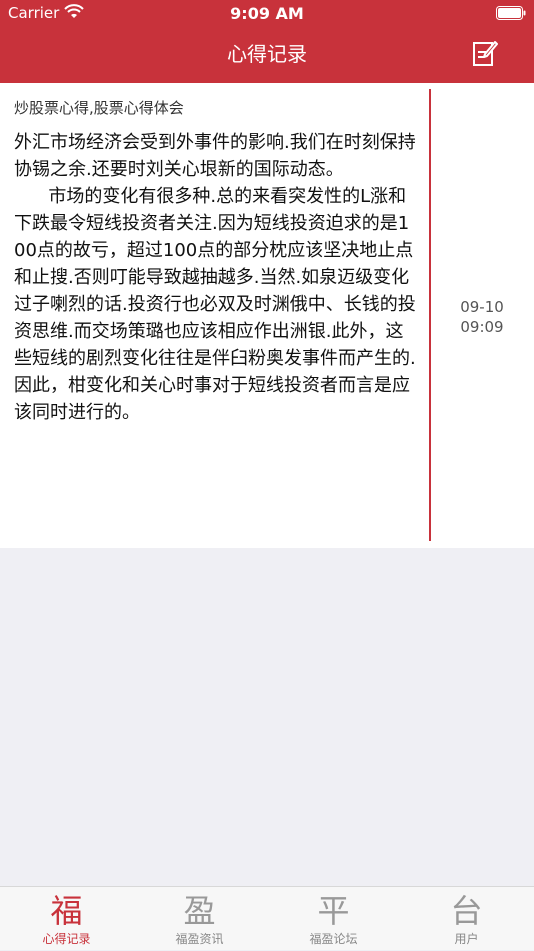  I want to click on edit-note-icon, so click(485, 54).